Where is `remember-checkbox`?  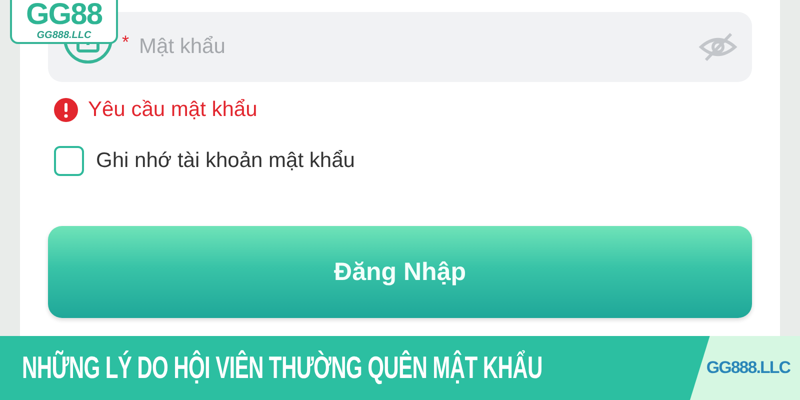 remember-checkbox is located at coordinates (69, 161).